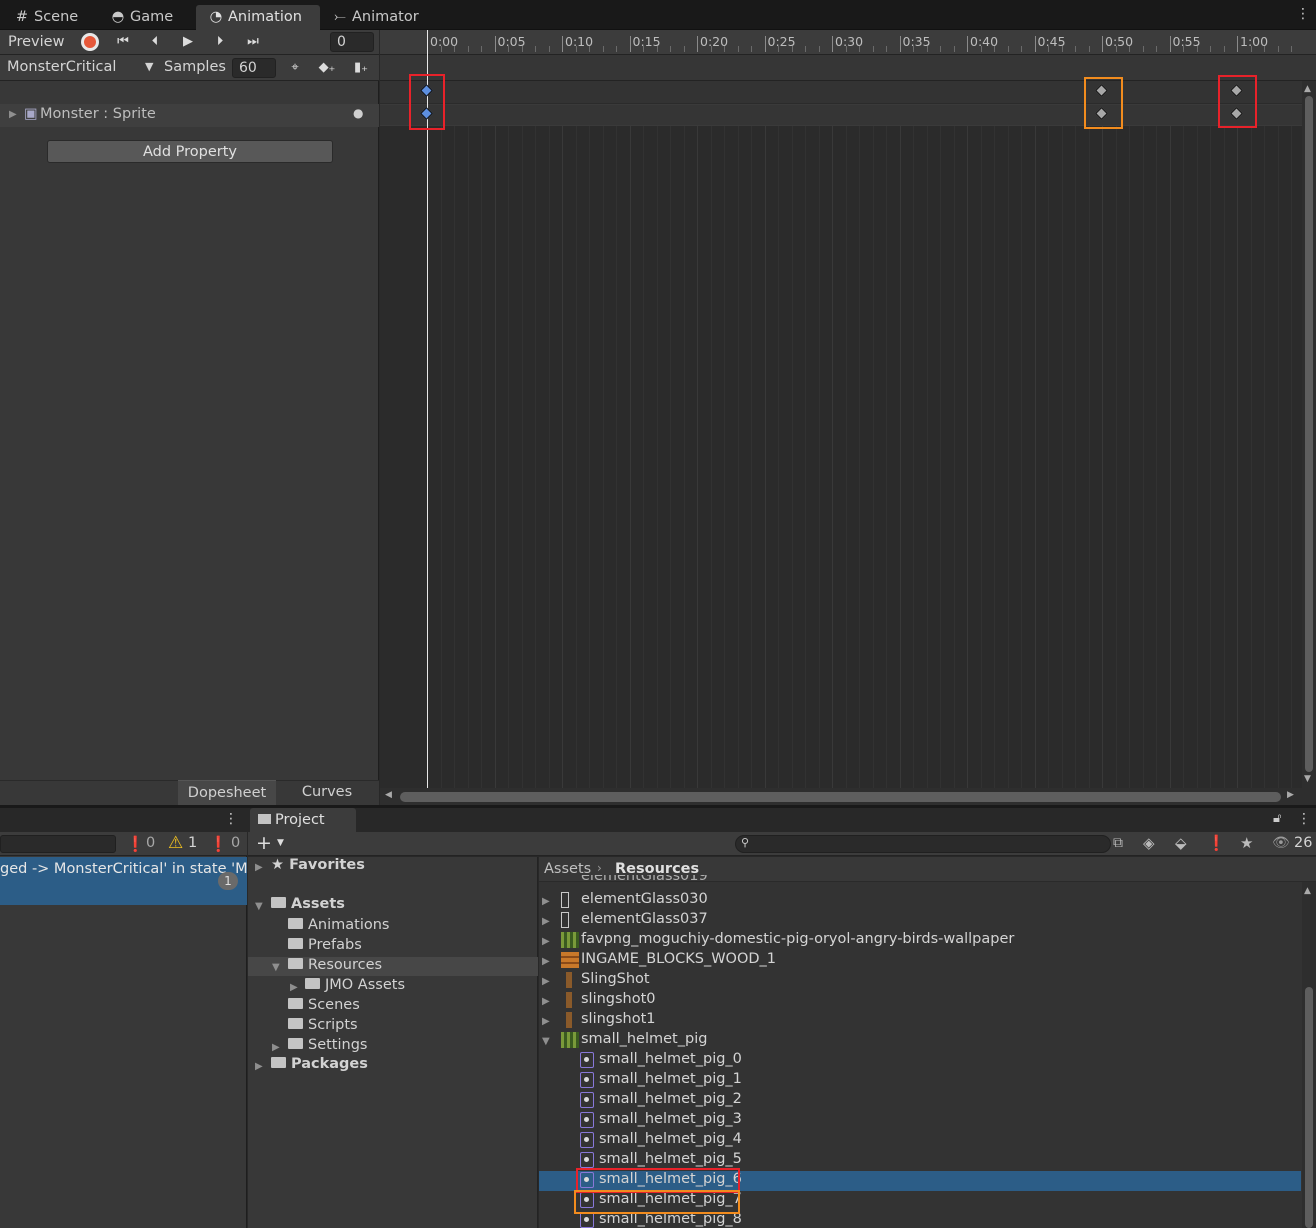 The height and width of the screenshot is (1228, 1316). What do you see at coordinates (427, 409) in the screenshot?
I see `playhead` at bounding box center [427, 409].